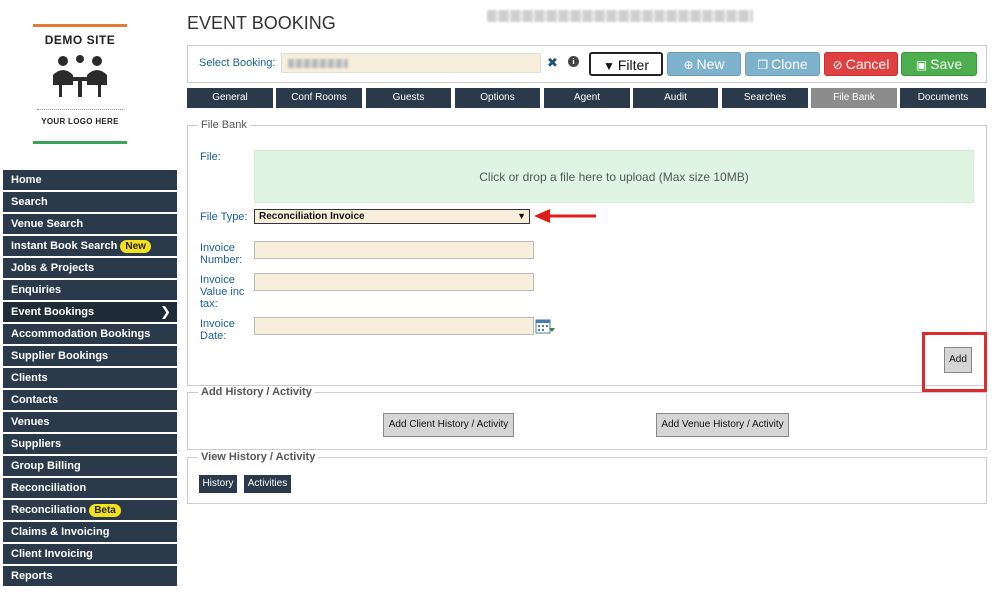  I want to click on clone-button: ❐ Clone, so click(782, 64).